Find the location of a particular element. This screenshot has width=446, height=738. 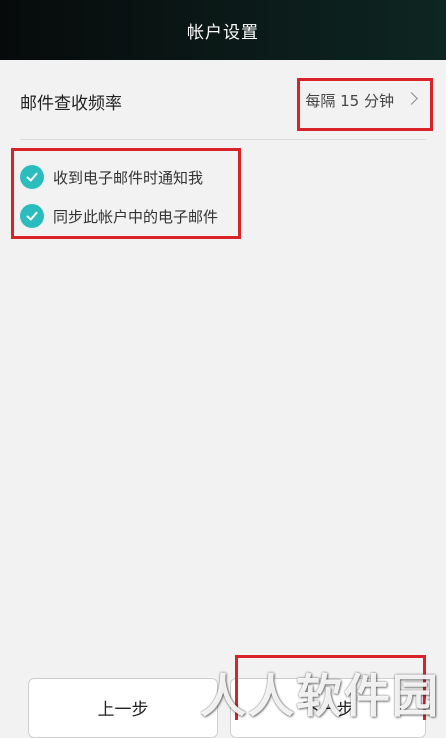

previous-button-label: 上一步 is located at coordinates (123, 710).